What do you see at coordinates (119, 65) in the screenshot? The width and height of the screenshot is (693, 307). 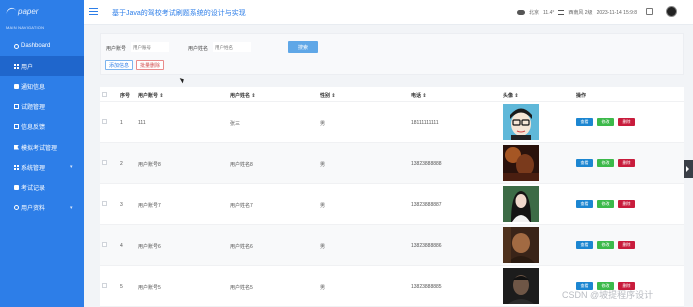 I see `add-button: 添加信息` at bounding box center [119, 65].